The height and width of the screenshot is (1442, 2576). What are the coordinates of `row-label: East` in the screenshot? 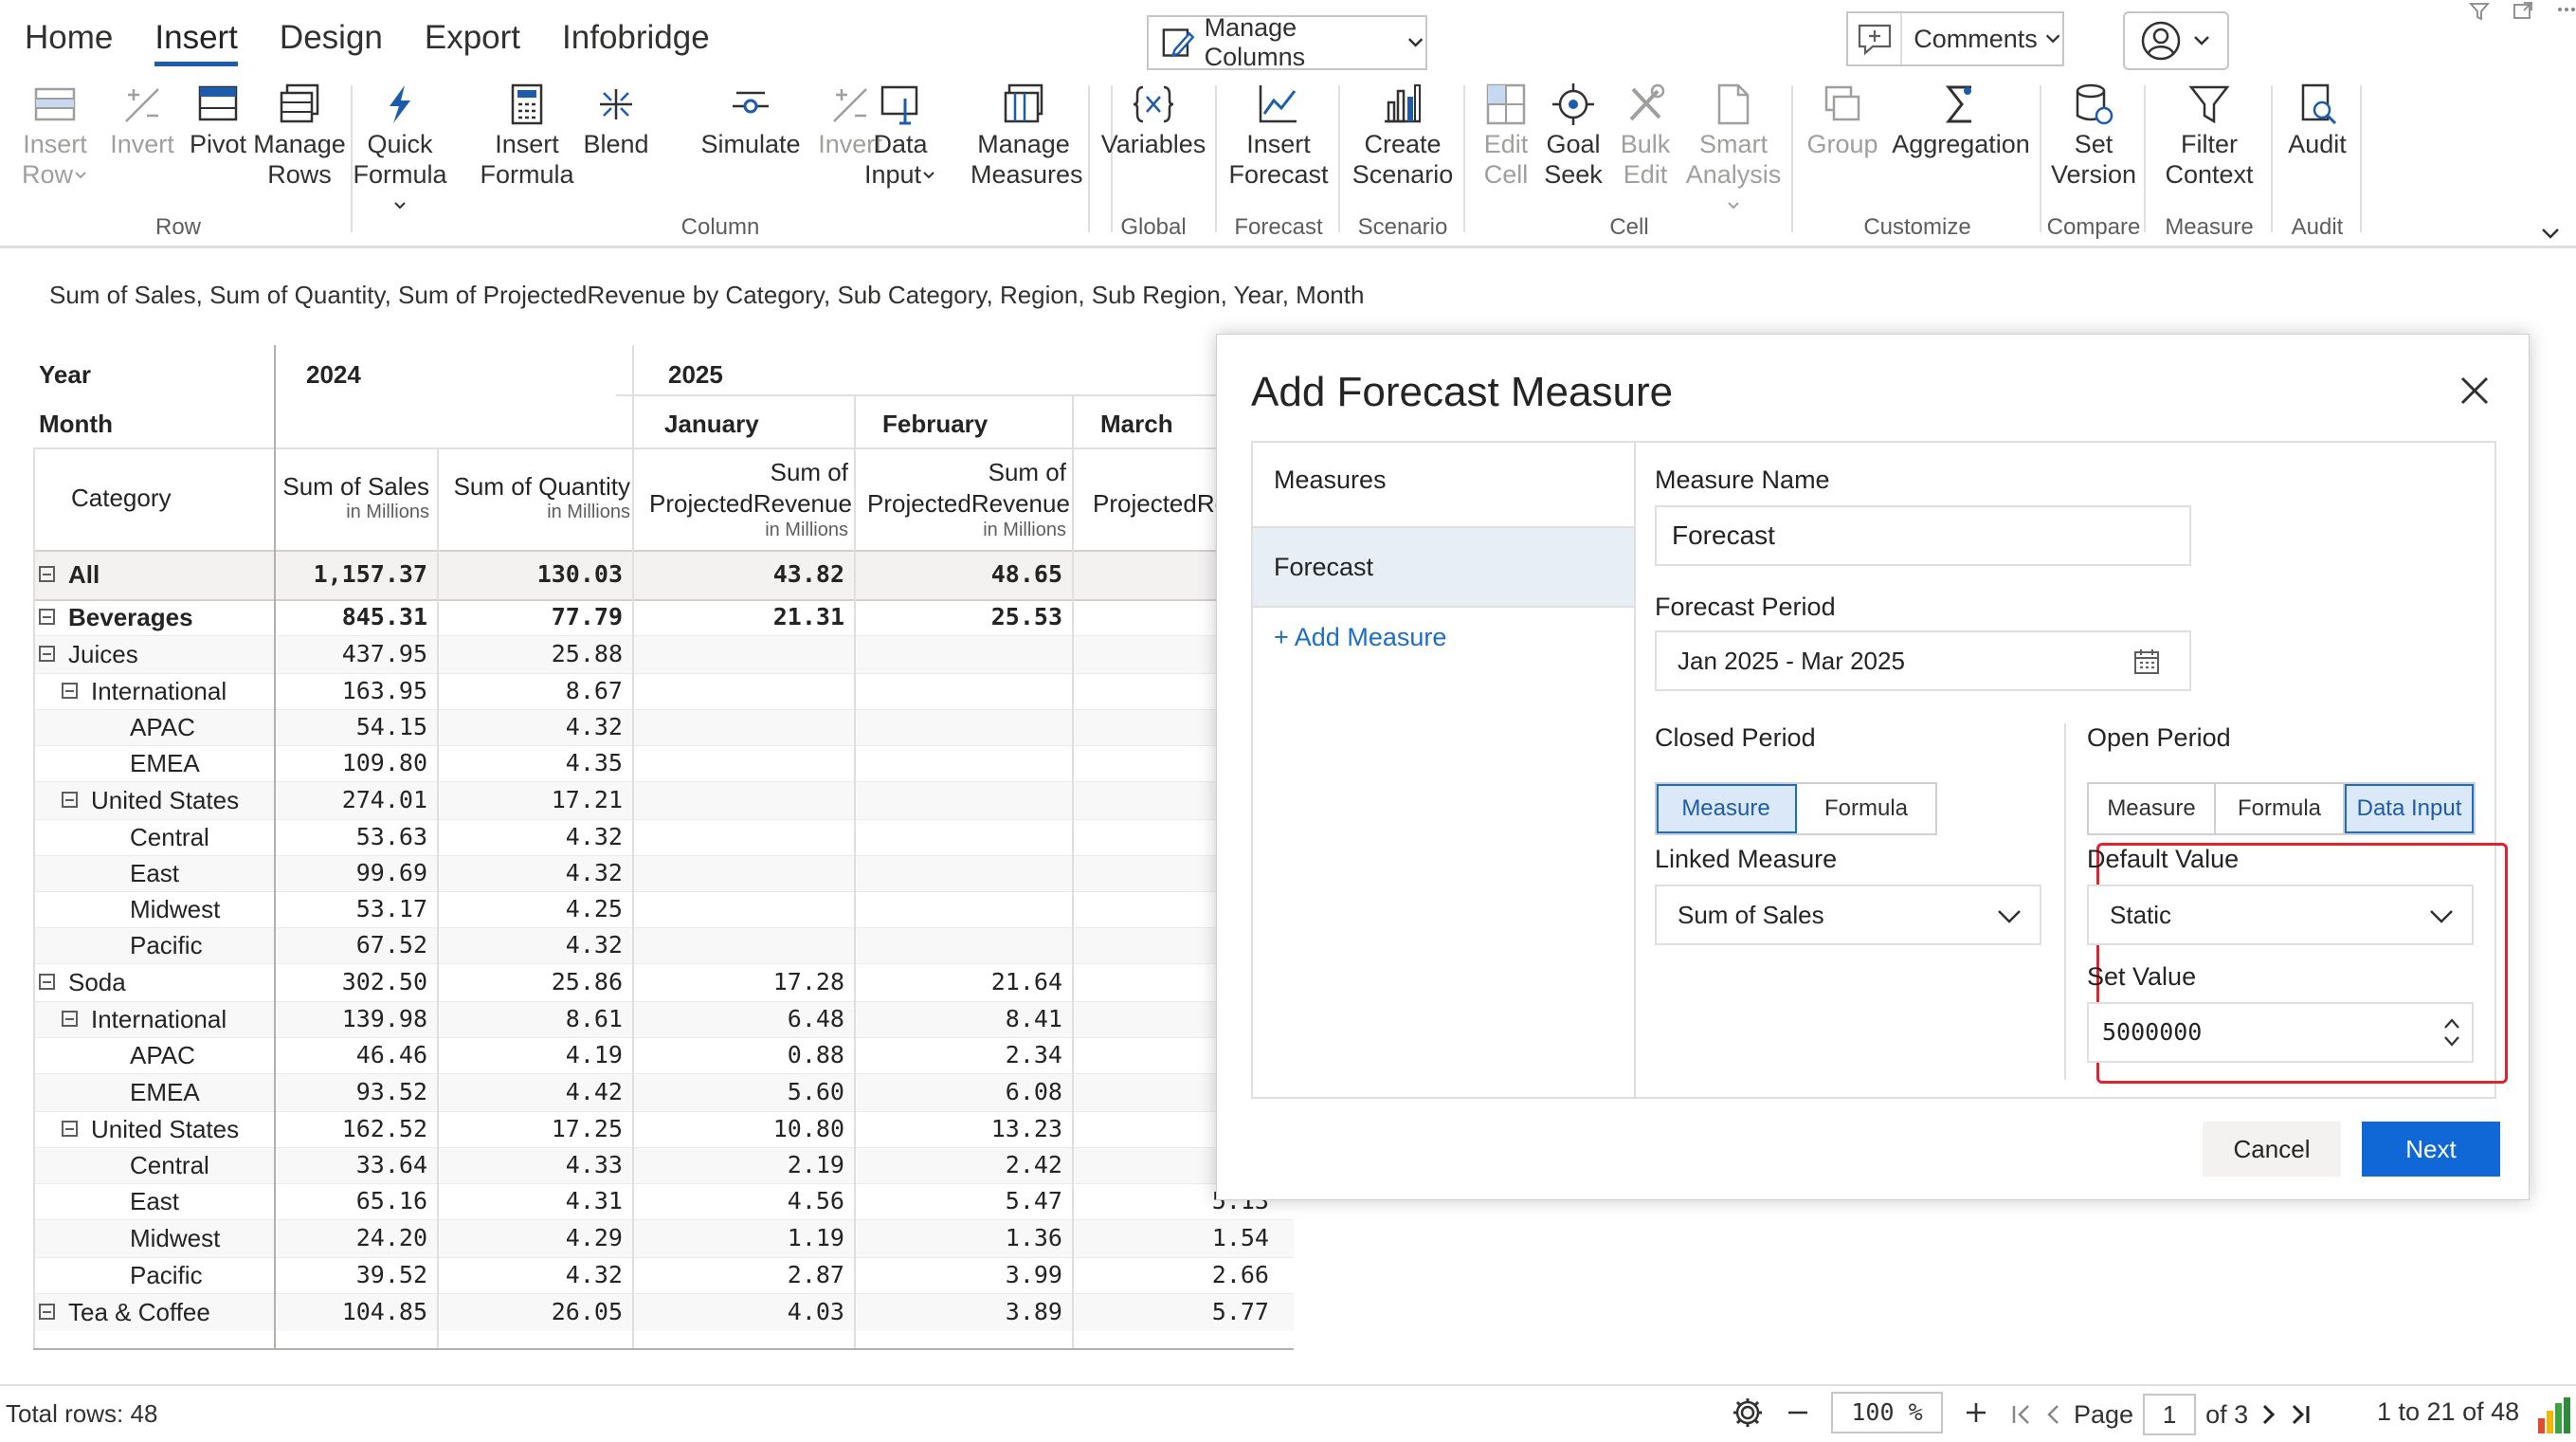 It's located at (154, 873).